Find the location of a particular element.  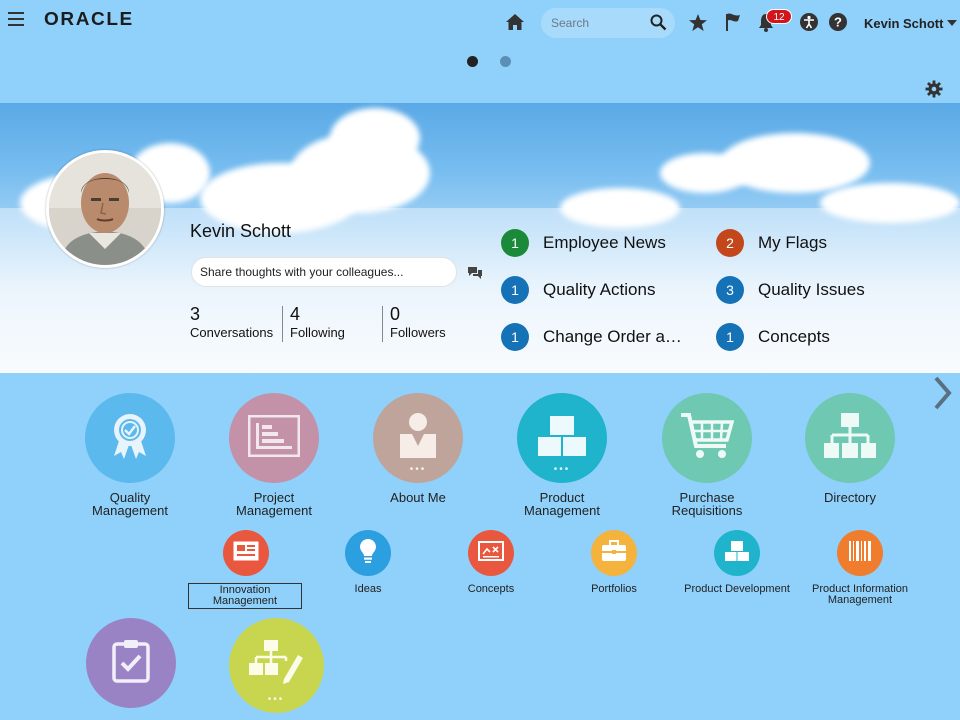

app-about-me: ••• About Me is located at coordinates (418, 448).